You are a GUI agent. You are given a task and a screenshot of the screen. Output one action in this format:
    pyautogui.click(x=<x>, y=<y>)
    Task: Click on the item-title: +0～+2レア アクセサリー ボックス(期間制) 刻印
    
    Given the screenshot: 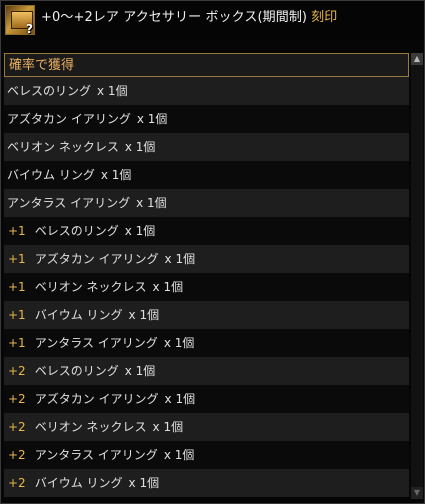 What is the action you would take?
    pyautogui.click(x=189, y=15)
    